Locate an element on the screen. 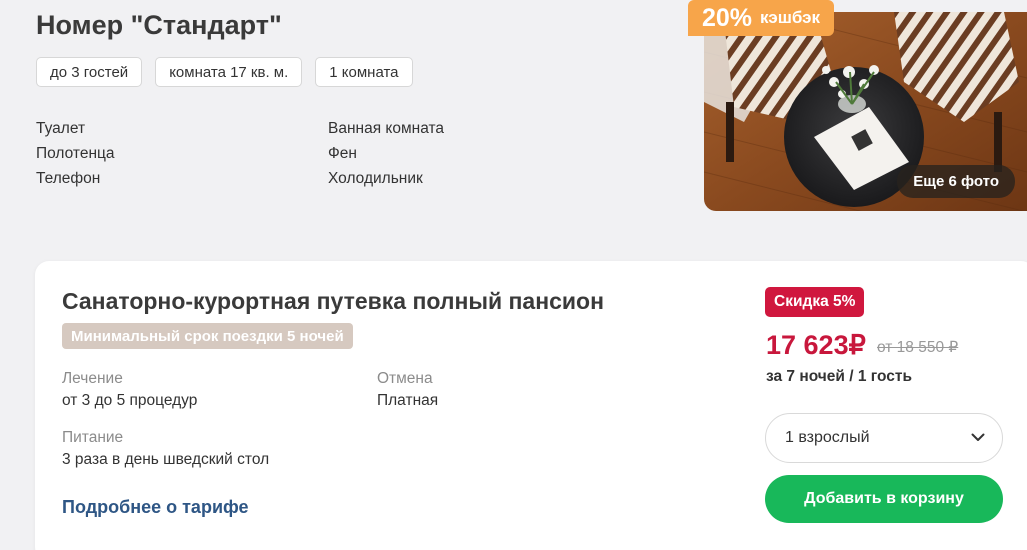 Image resolution: width=1027 pixels, height=550 pixels. cashback-label: кэшбэк is located at coordinates (790, 17).